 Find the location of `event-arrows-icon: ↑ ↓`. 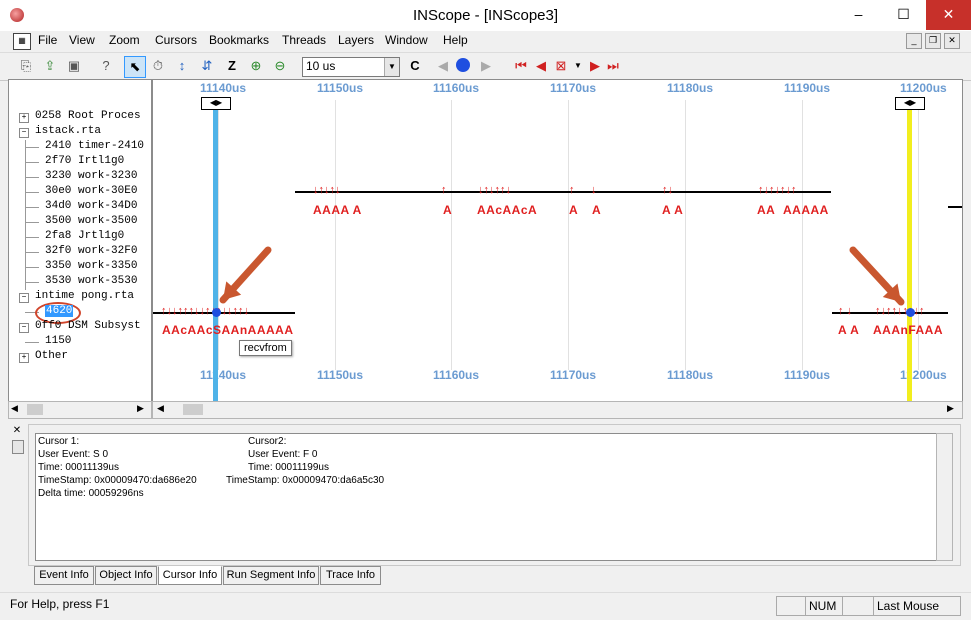

event-arrows-icon: ↑ ↓ is located at coordinates (845, 311).